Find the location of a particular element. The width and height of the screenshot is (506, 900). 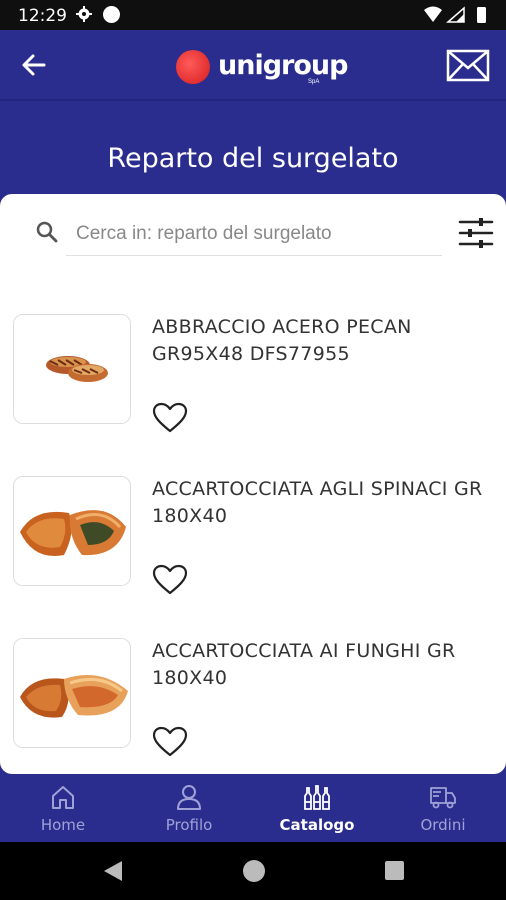

bottles-icon is located at coordinates (317, 797).